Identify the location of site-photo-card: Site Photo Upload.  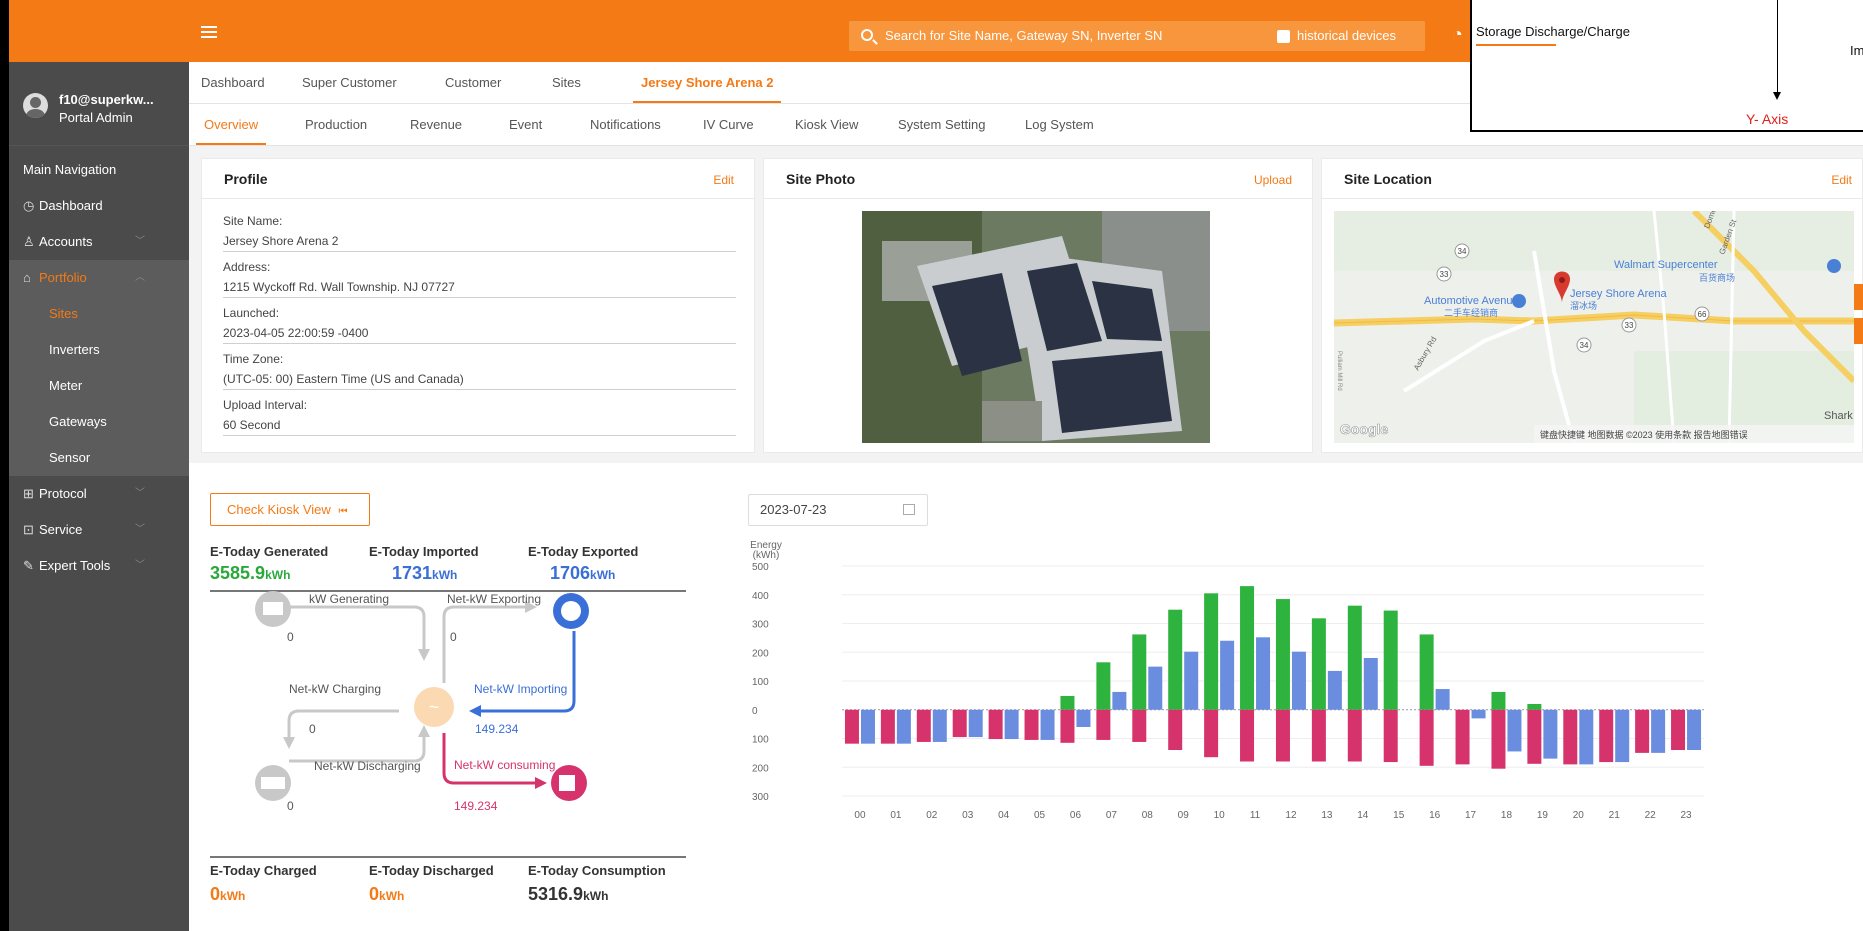
(1038, 305).